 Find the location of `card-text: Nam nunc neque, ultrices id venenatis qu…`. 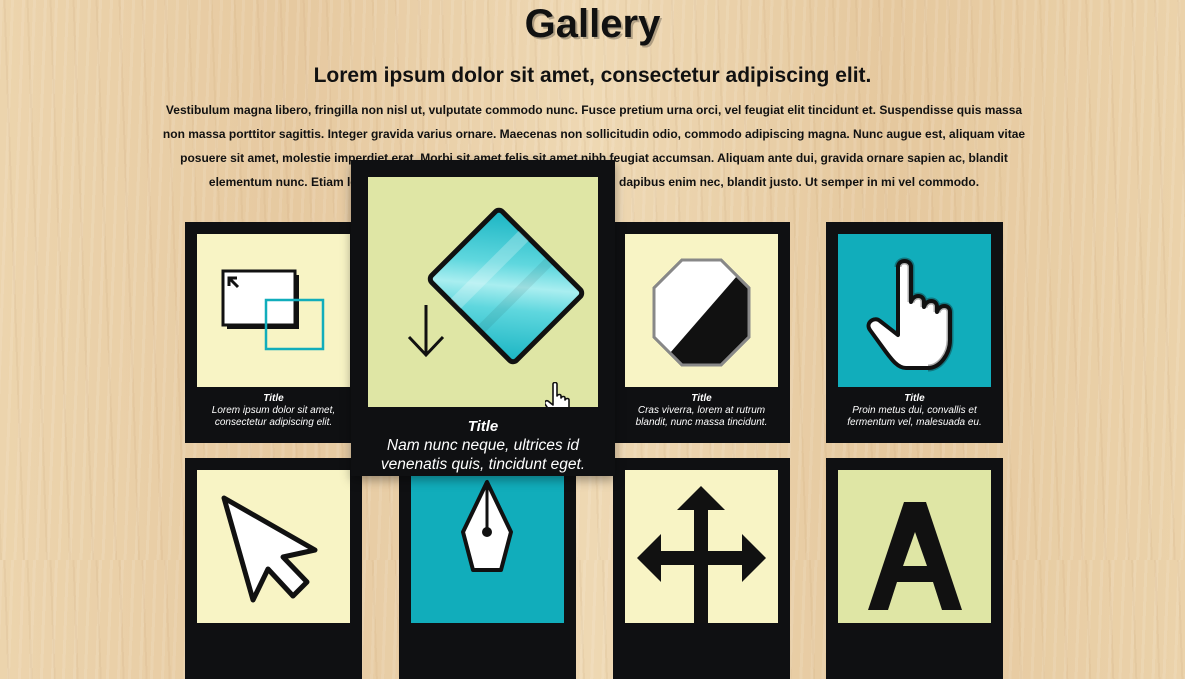

card-text: Nam nunc neque, ultrices id venenatis qu… is located at coordinates (483, 455).